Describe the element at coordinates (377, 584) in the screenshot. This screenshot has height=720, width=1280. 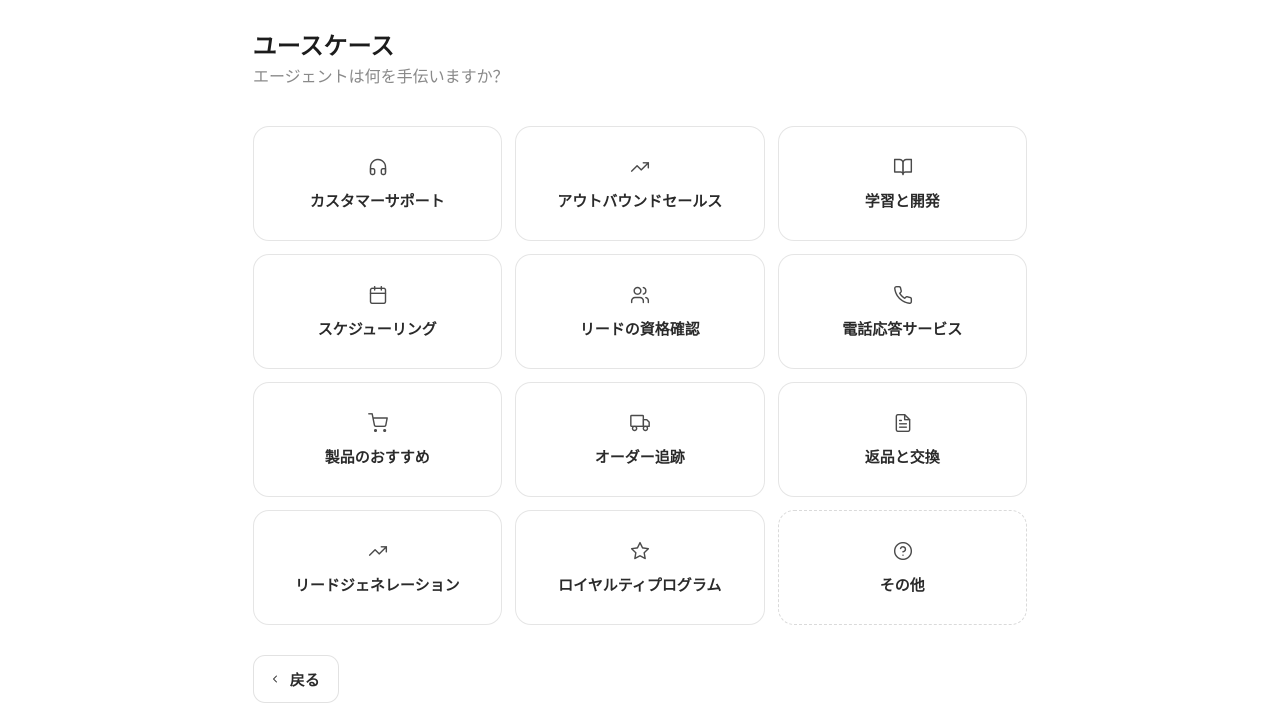
I see `use-case-label: リードジェネレーション` at that location.